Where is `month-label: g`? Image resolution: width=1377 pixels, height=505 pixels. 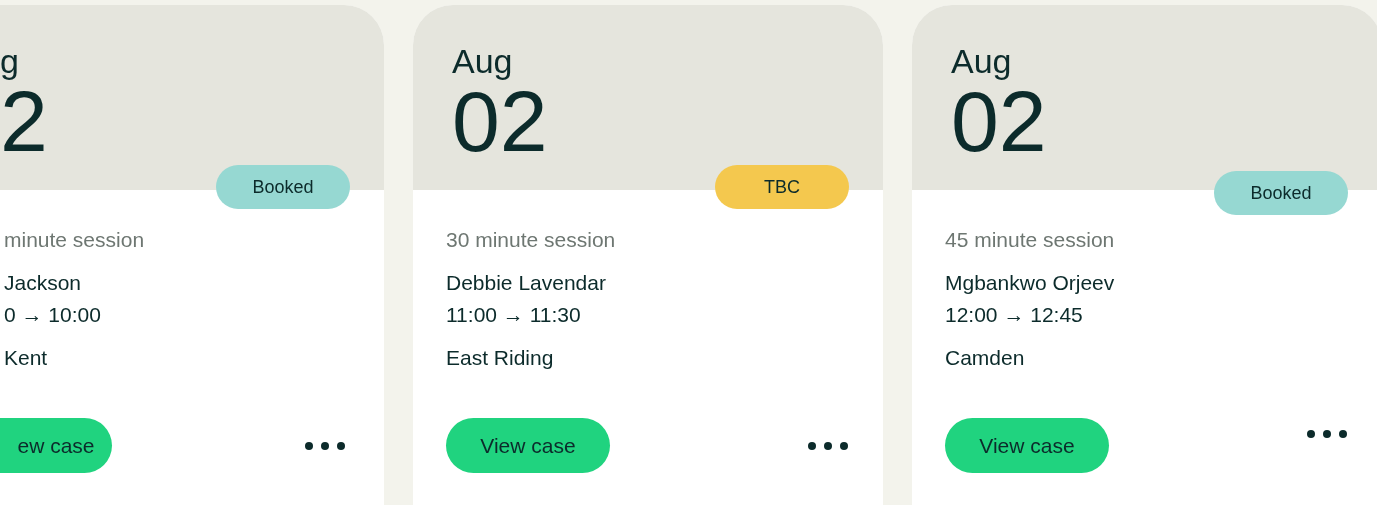 month-label: g is located at coordinates (9, 61).